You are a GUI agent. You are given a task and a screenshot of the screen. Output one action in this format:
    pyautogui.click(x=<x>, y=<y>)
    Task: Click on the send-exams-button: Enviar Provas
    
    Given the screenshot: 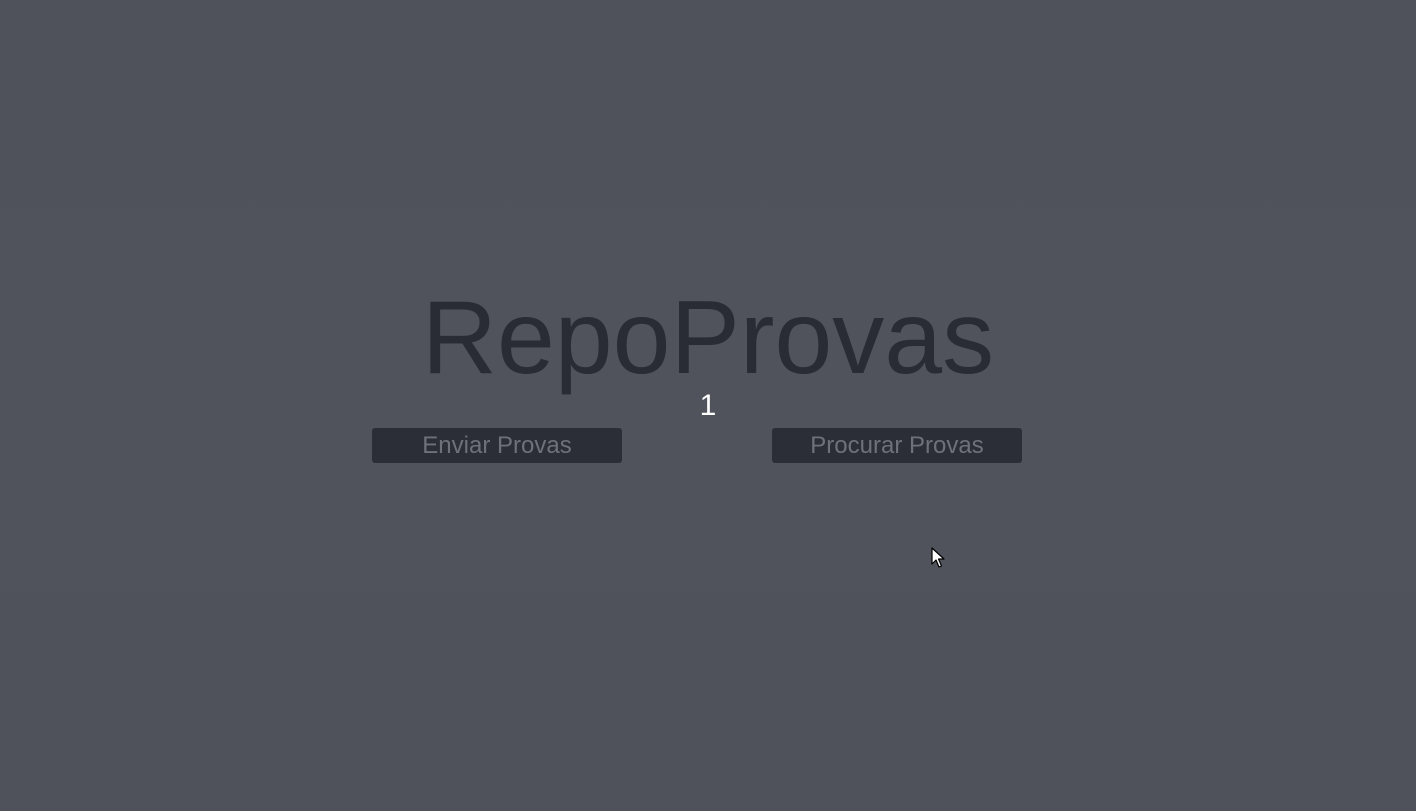 What is the action you would take?
    pyautogui.click(x=497, y=445)
    